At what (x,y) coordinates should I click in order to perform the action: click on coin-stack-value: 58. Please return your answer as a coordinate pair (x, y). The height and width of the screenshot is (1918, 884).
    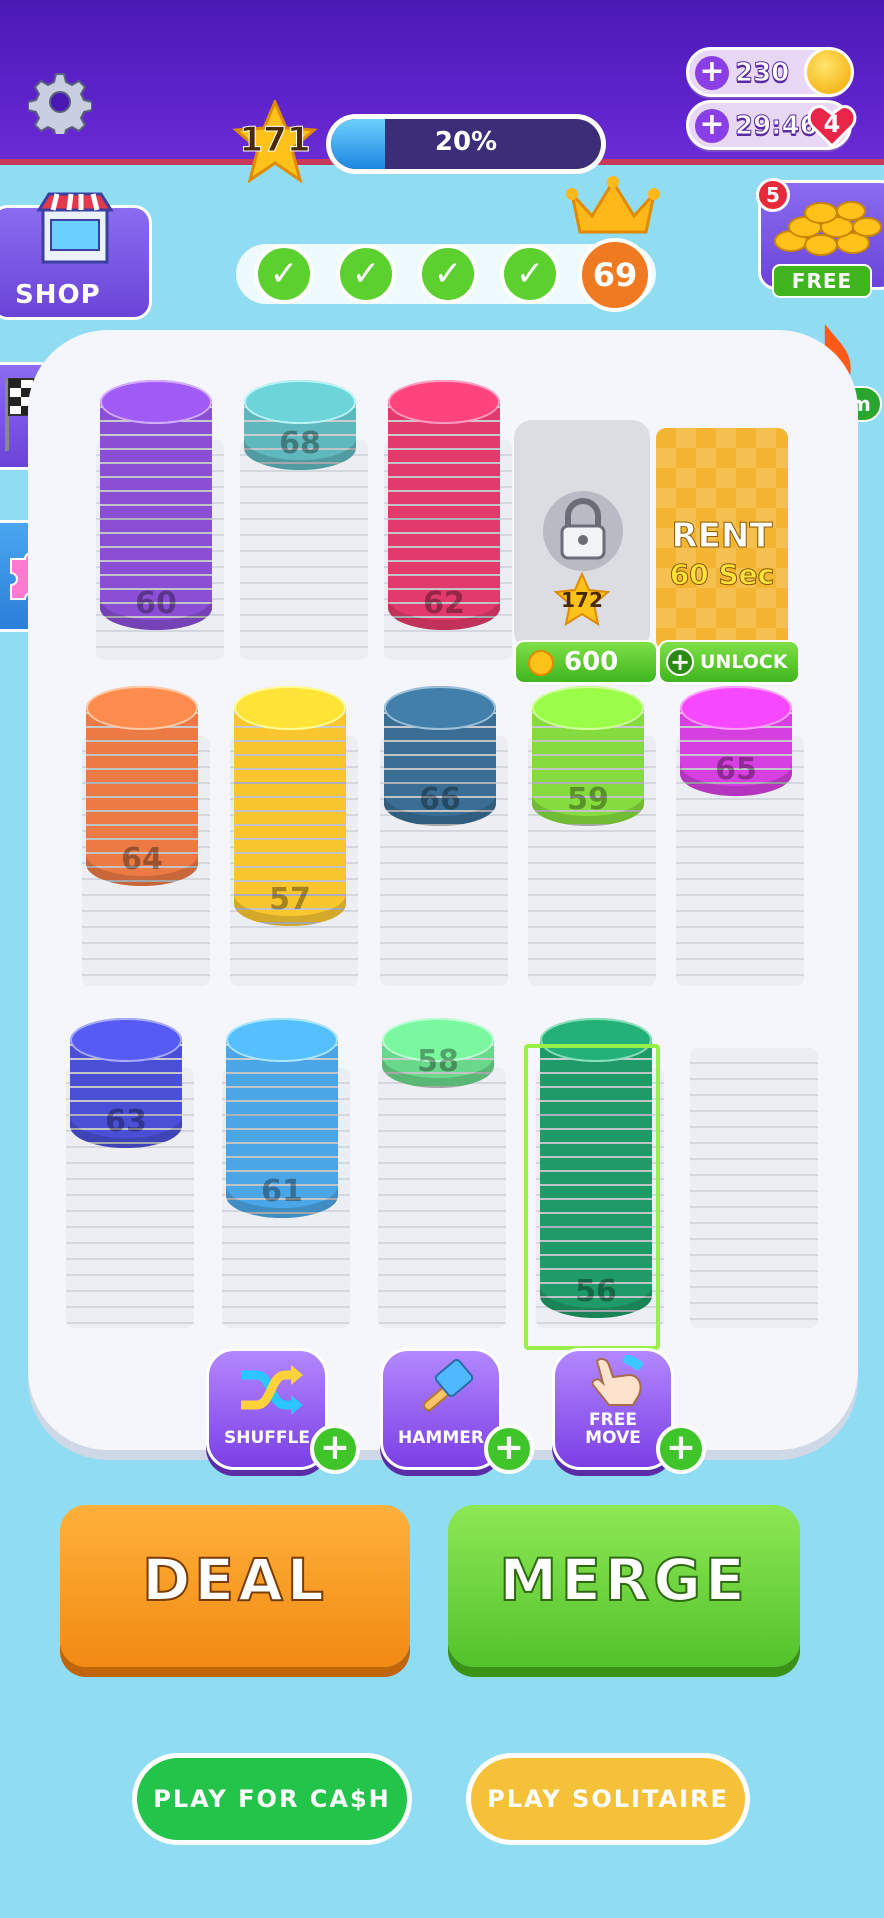
    Looking at the image, I should click on (438, 1061).